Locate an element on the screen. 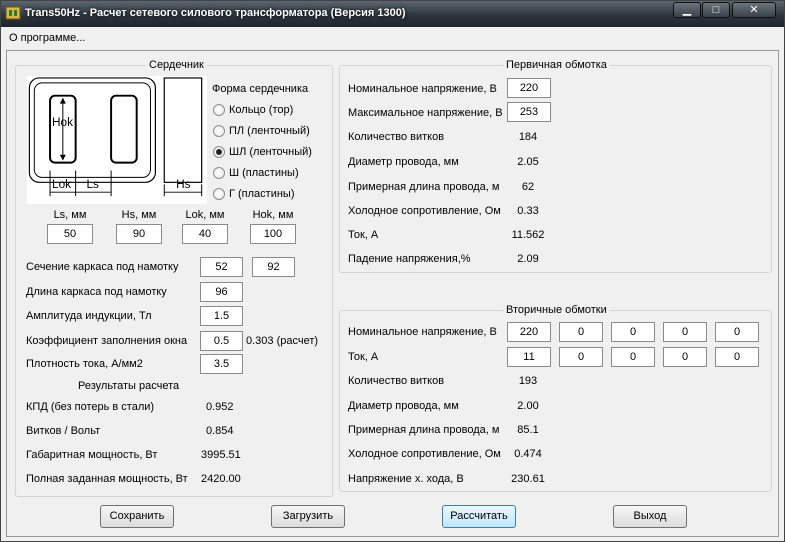 Image resolution: width=785 pixels, height=542 pixels. primary-row-label: Примерная длина провода, м is located at coordinates (424, 187).